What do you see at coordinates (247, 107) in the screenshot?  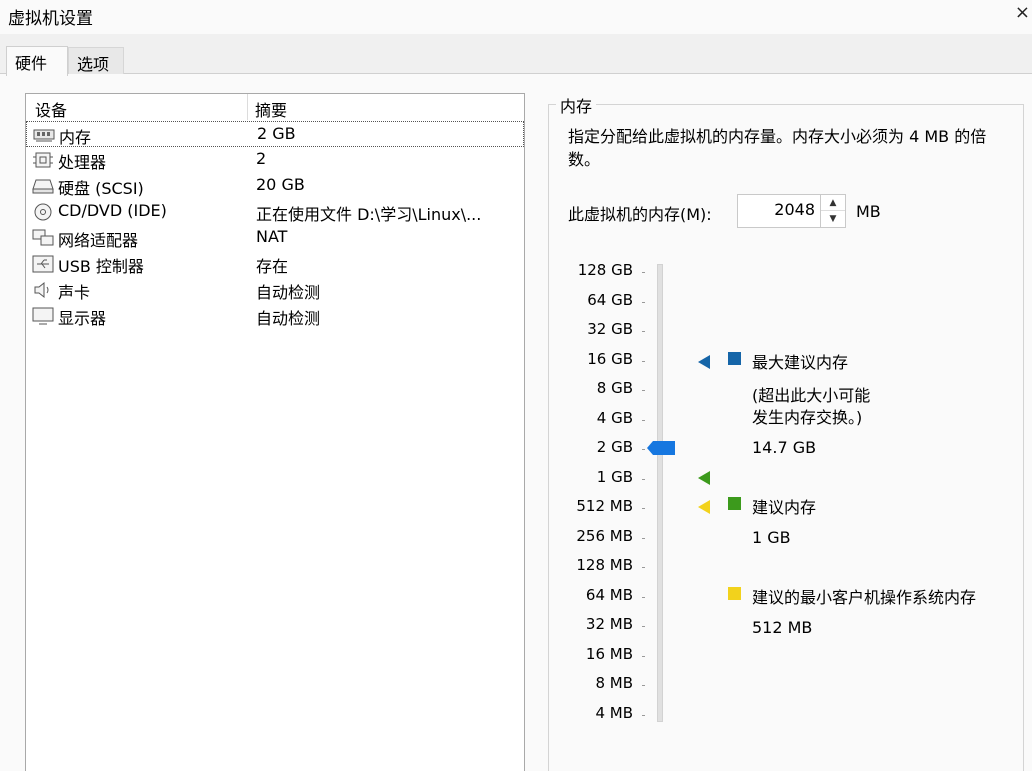 I see `column-separator` at bounding box center [247, 107].